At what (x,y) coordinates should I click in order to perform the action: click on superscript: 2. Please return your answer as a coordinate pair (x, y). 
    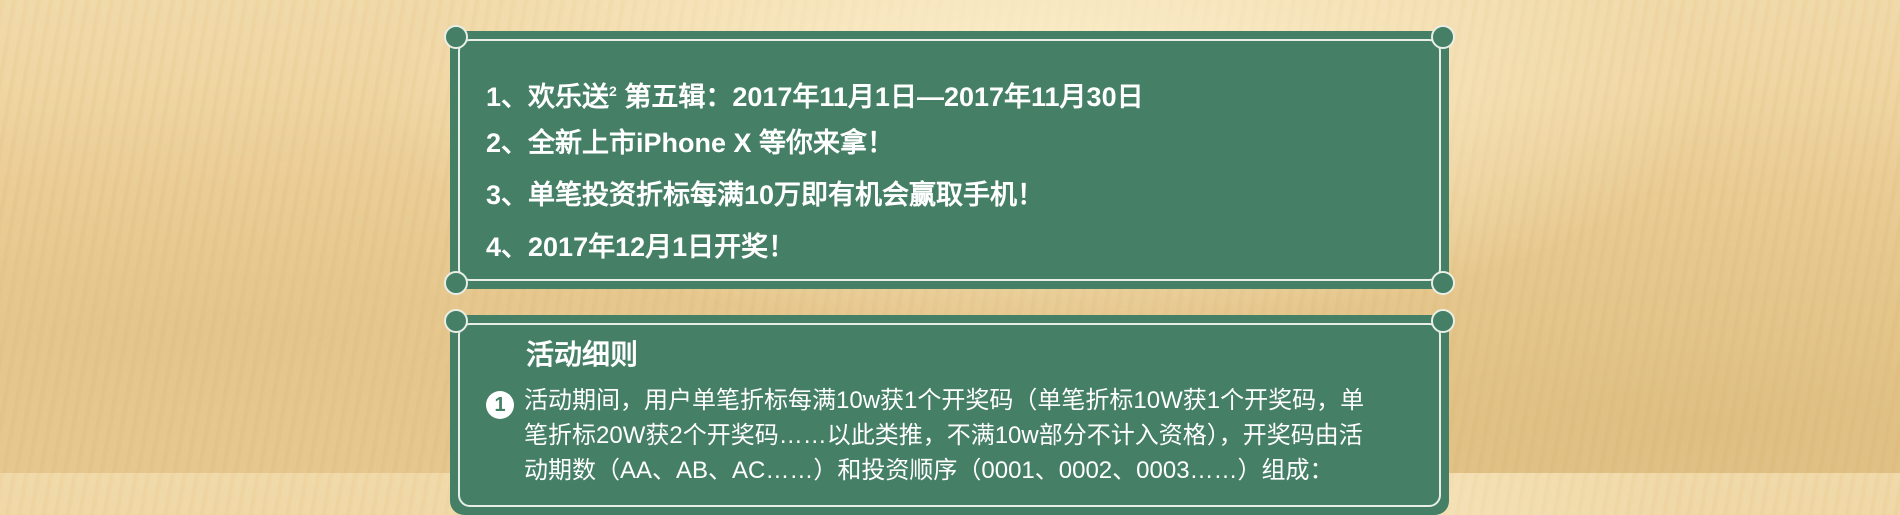
    Looking at the image, I should click on (613, 91).